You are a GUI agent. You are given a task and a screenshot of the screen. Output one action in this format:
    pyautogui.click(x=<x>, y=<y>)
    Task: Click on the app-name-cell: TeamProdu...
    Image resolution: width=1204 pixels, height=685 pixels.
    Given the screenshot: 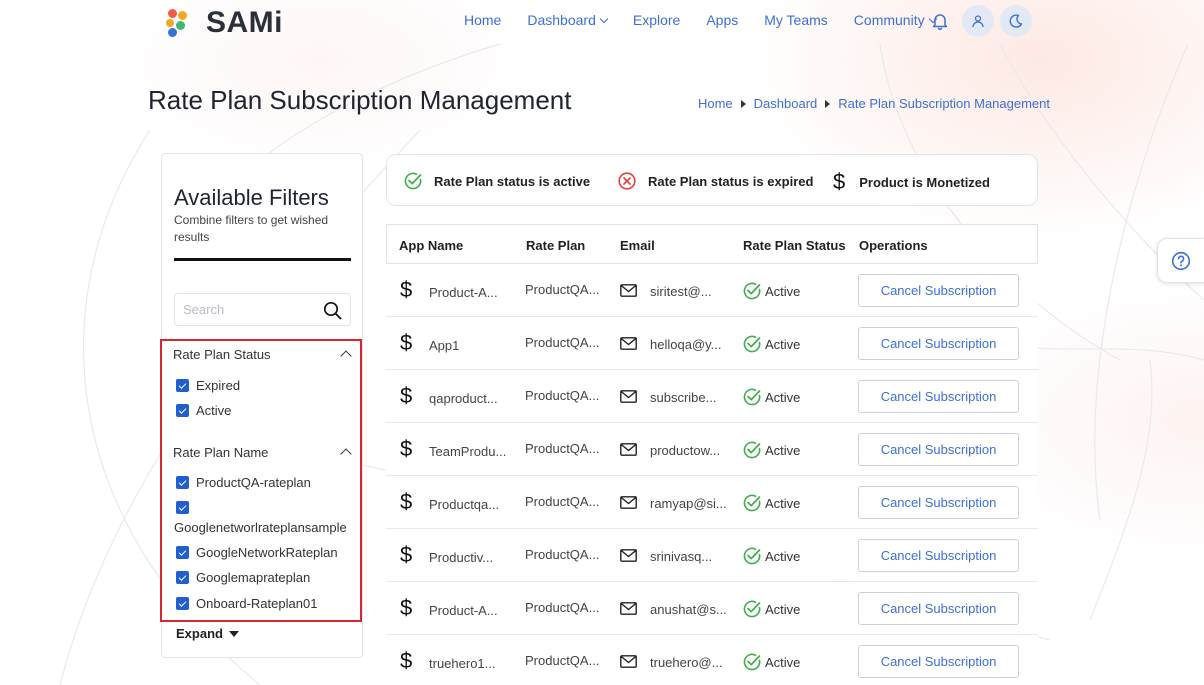 What is the action you would take?
    pyautogui.click(x=467, y=451)
    